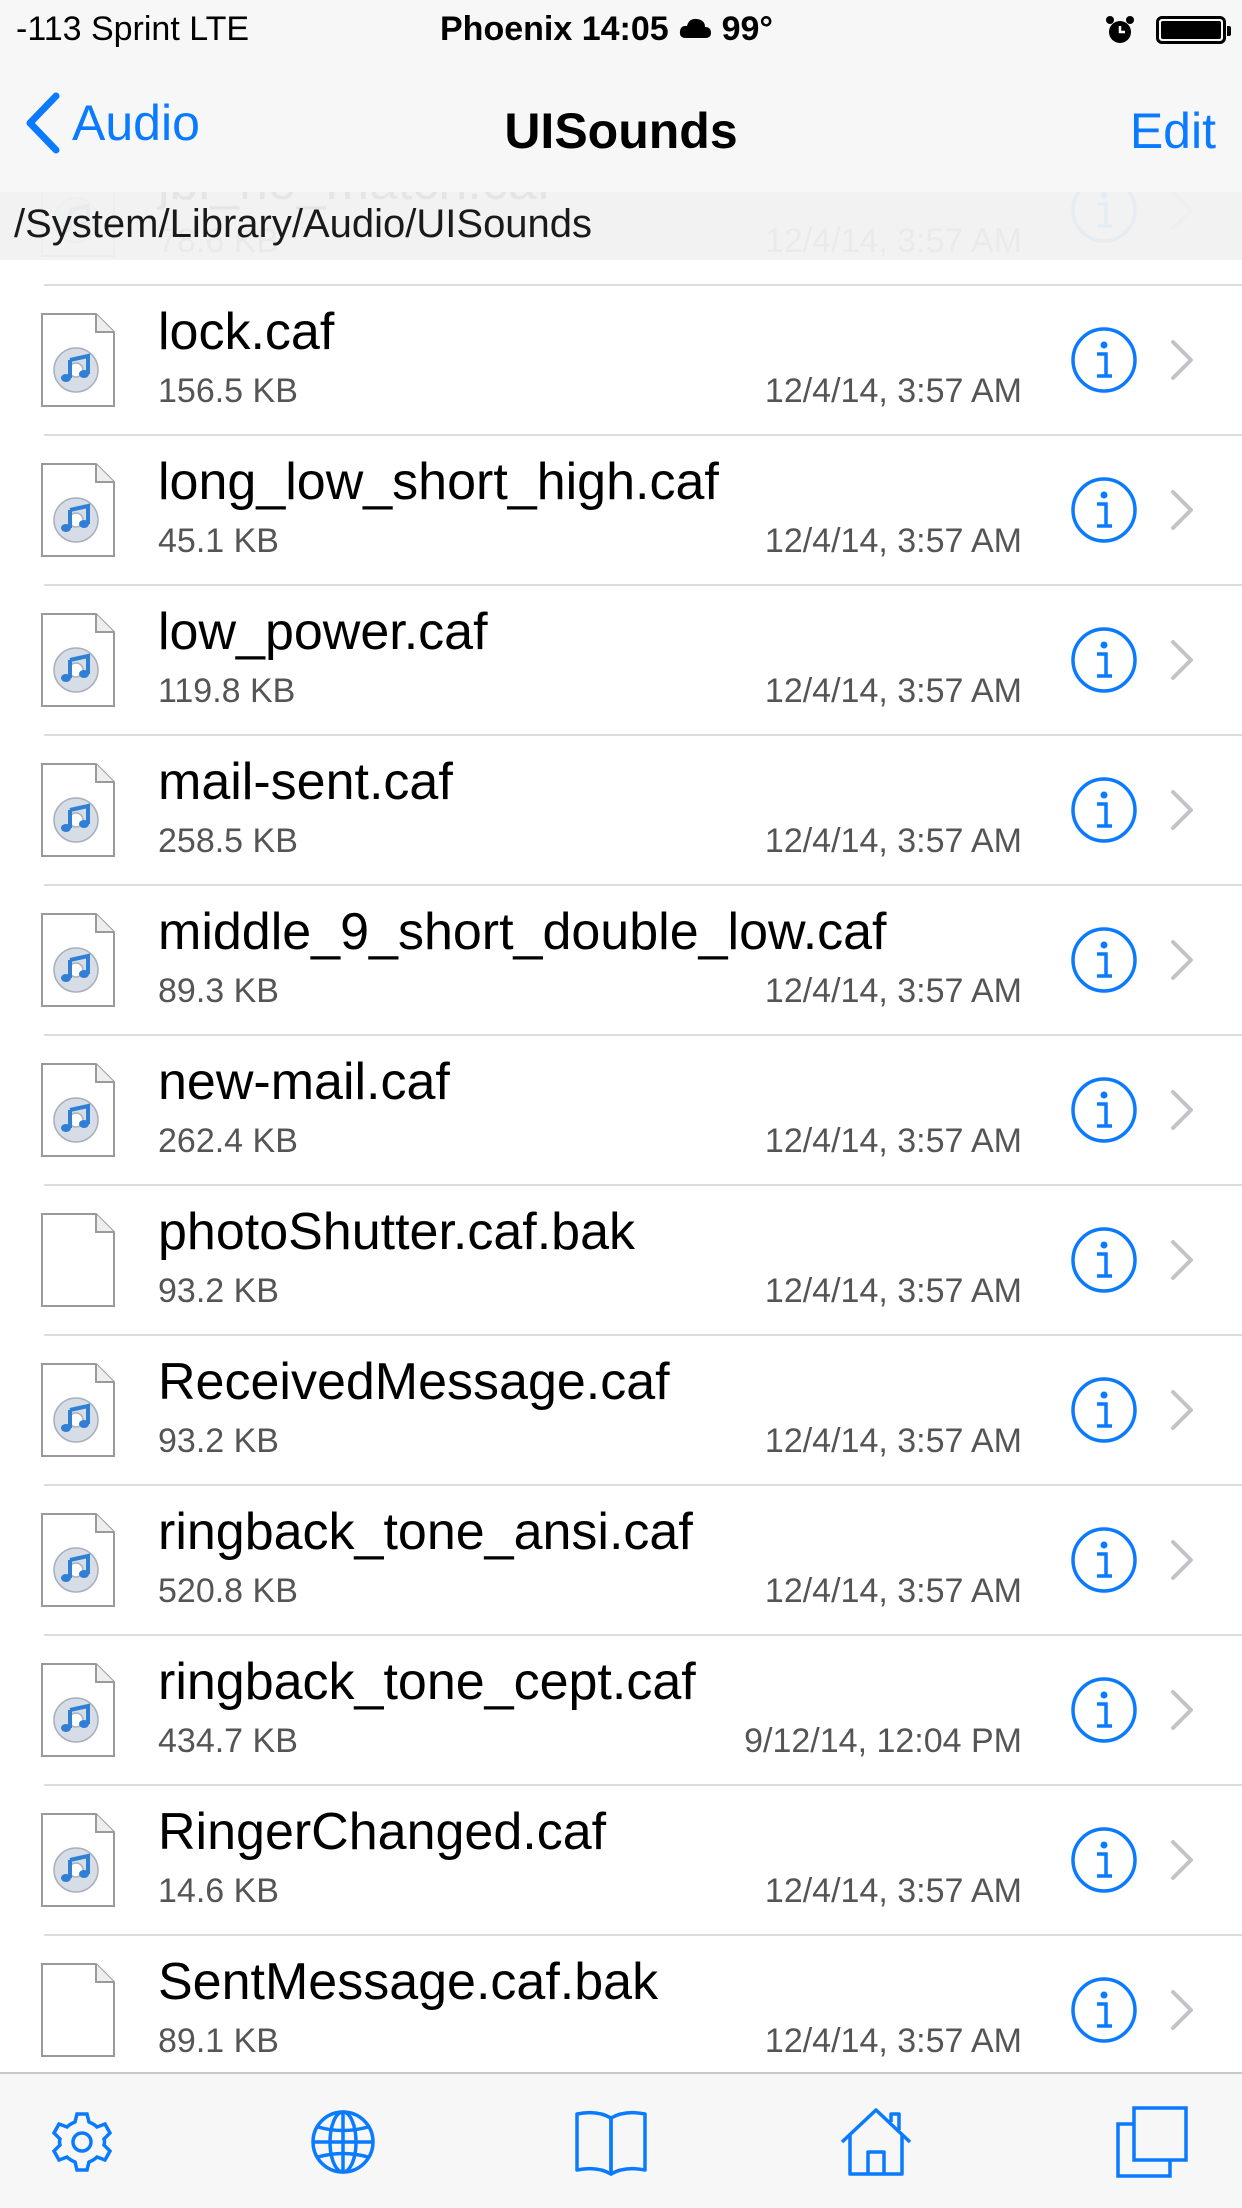 The image size is (1242, 2208). I want to click on file-name: new-mail.caf, so click(304, 1082).